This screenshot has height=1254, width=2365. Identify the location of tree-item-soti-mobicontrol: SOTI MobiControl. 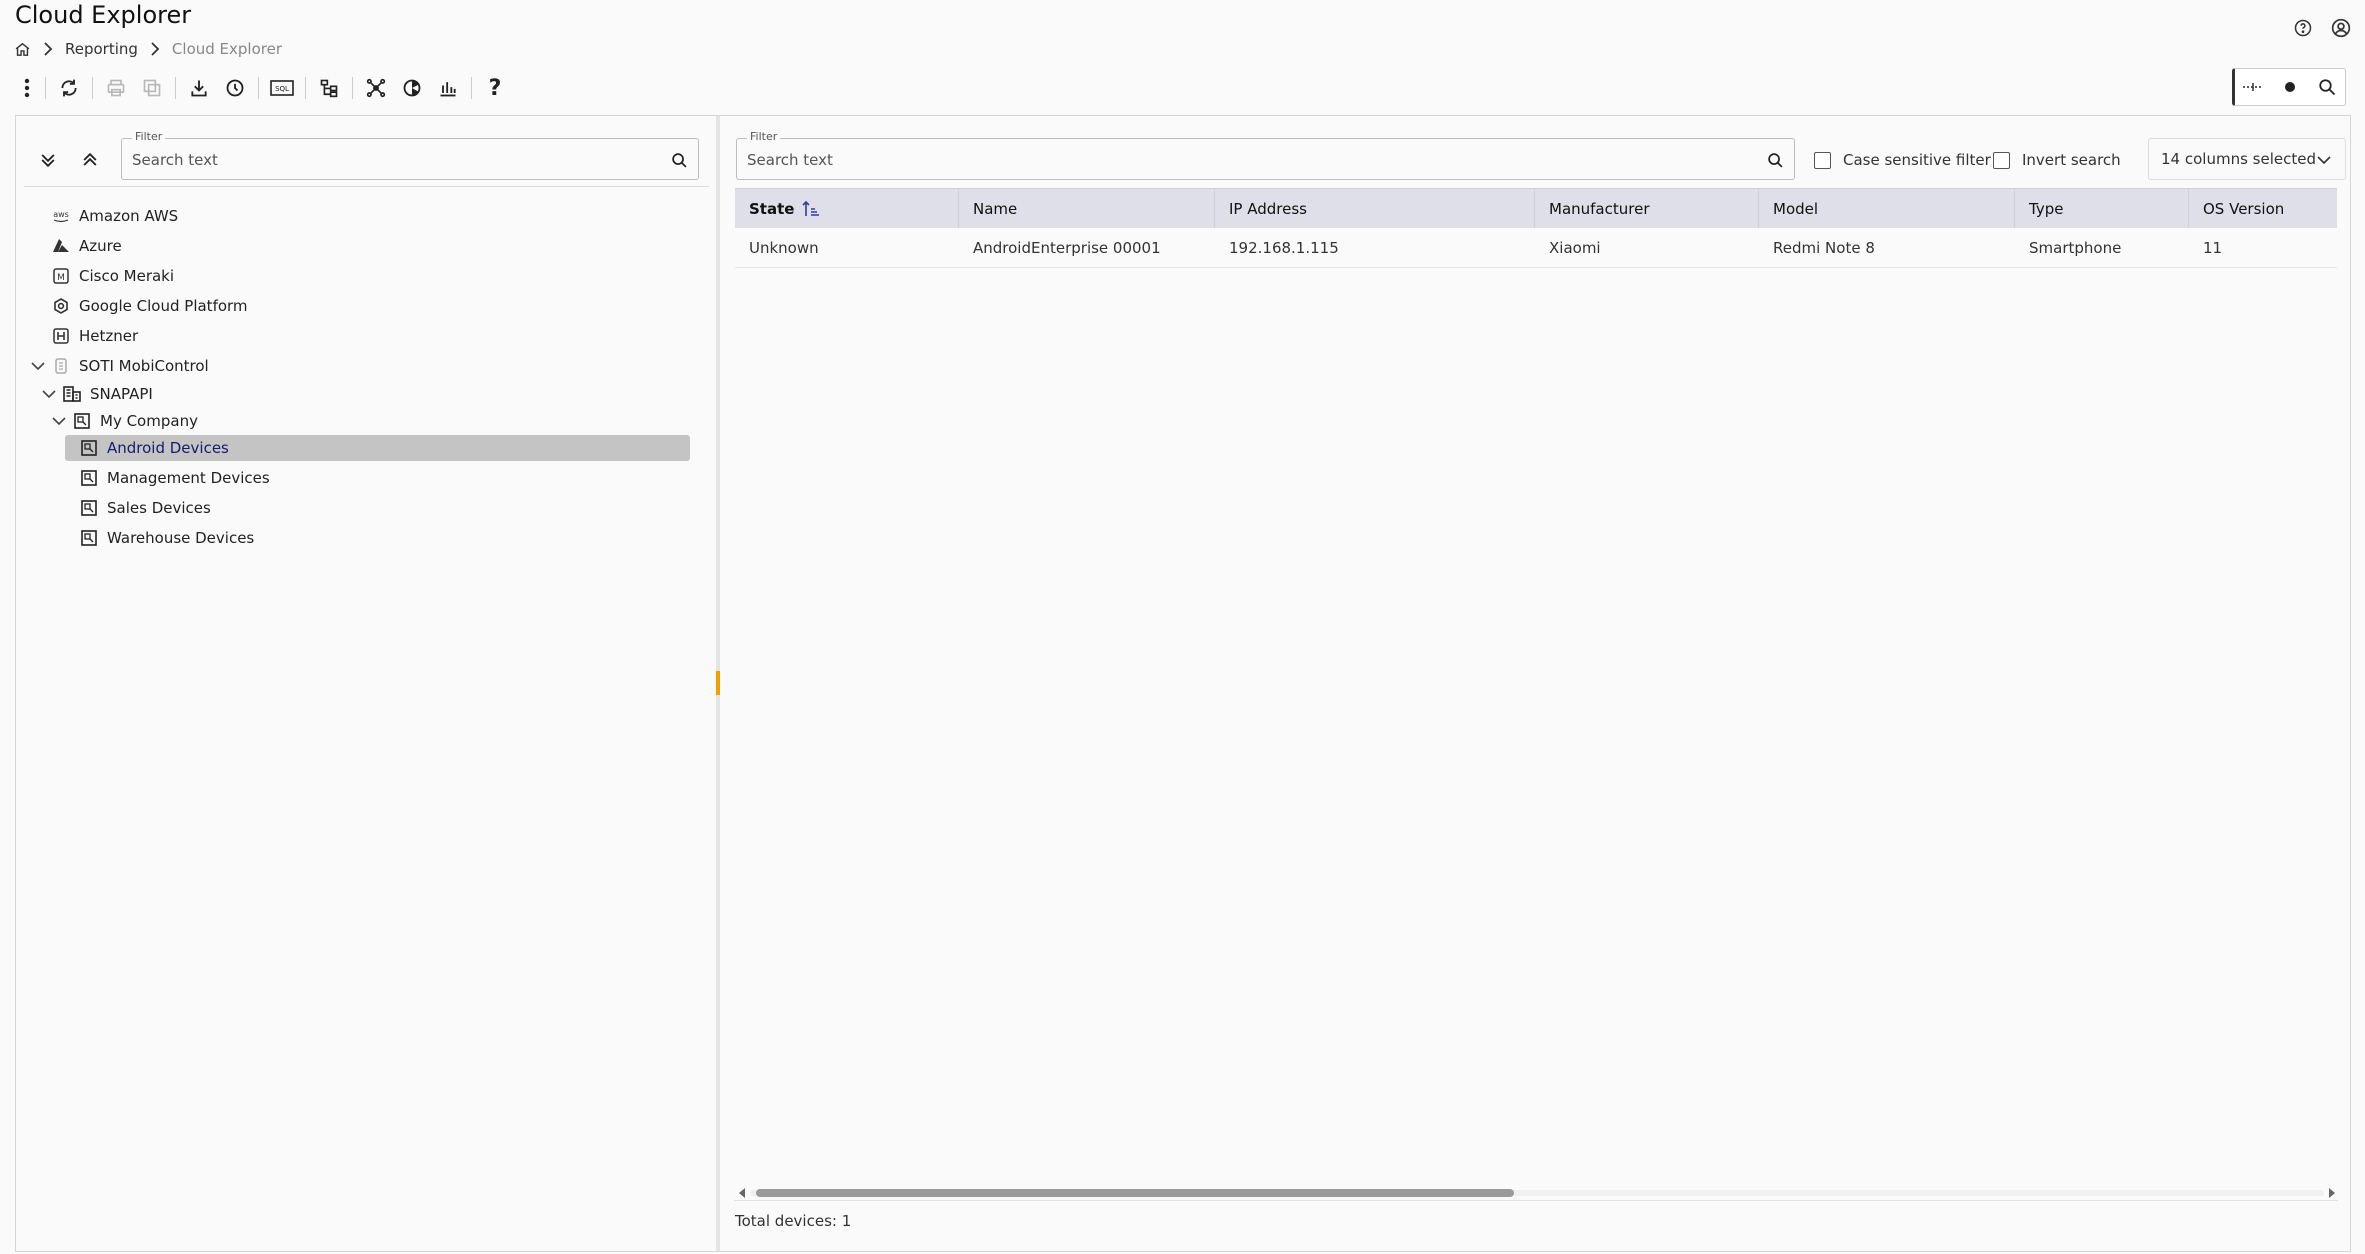
(119, 366).